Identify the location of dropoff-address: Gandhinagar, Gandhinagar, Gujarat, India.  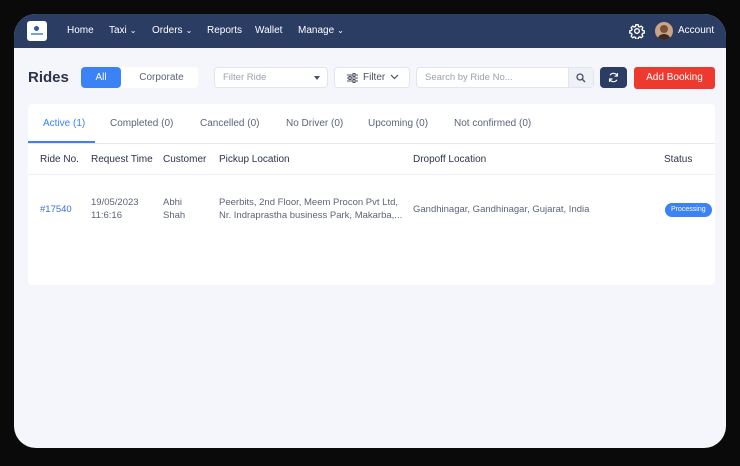
(501, 209).